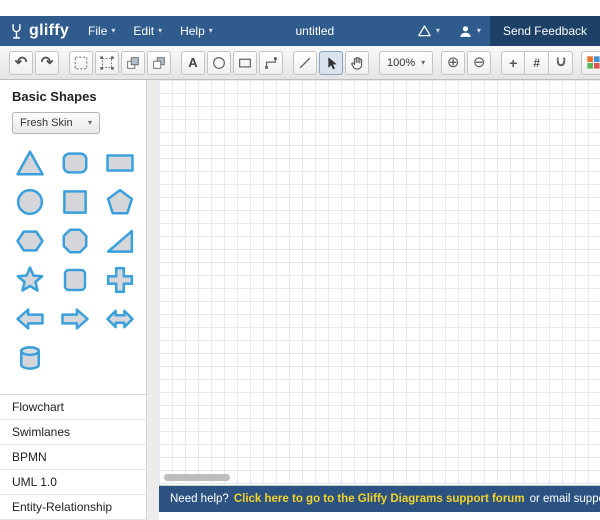 The width and height of the screenshot is (600, 520). I want to click on skin-selector-value: Fresh Skin, so click(46, 123).